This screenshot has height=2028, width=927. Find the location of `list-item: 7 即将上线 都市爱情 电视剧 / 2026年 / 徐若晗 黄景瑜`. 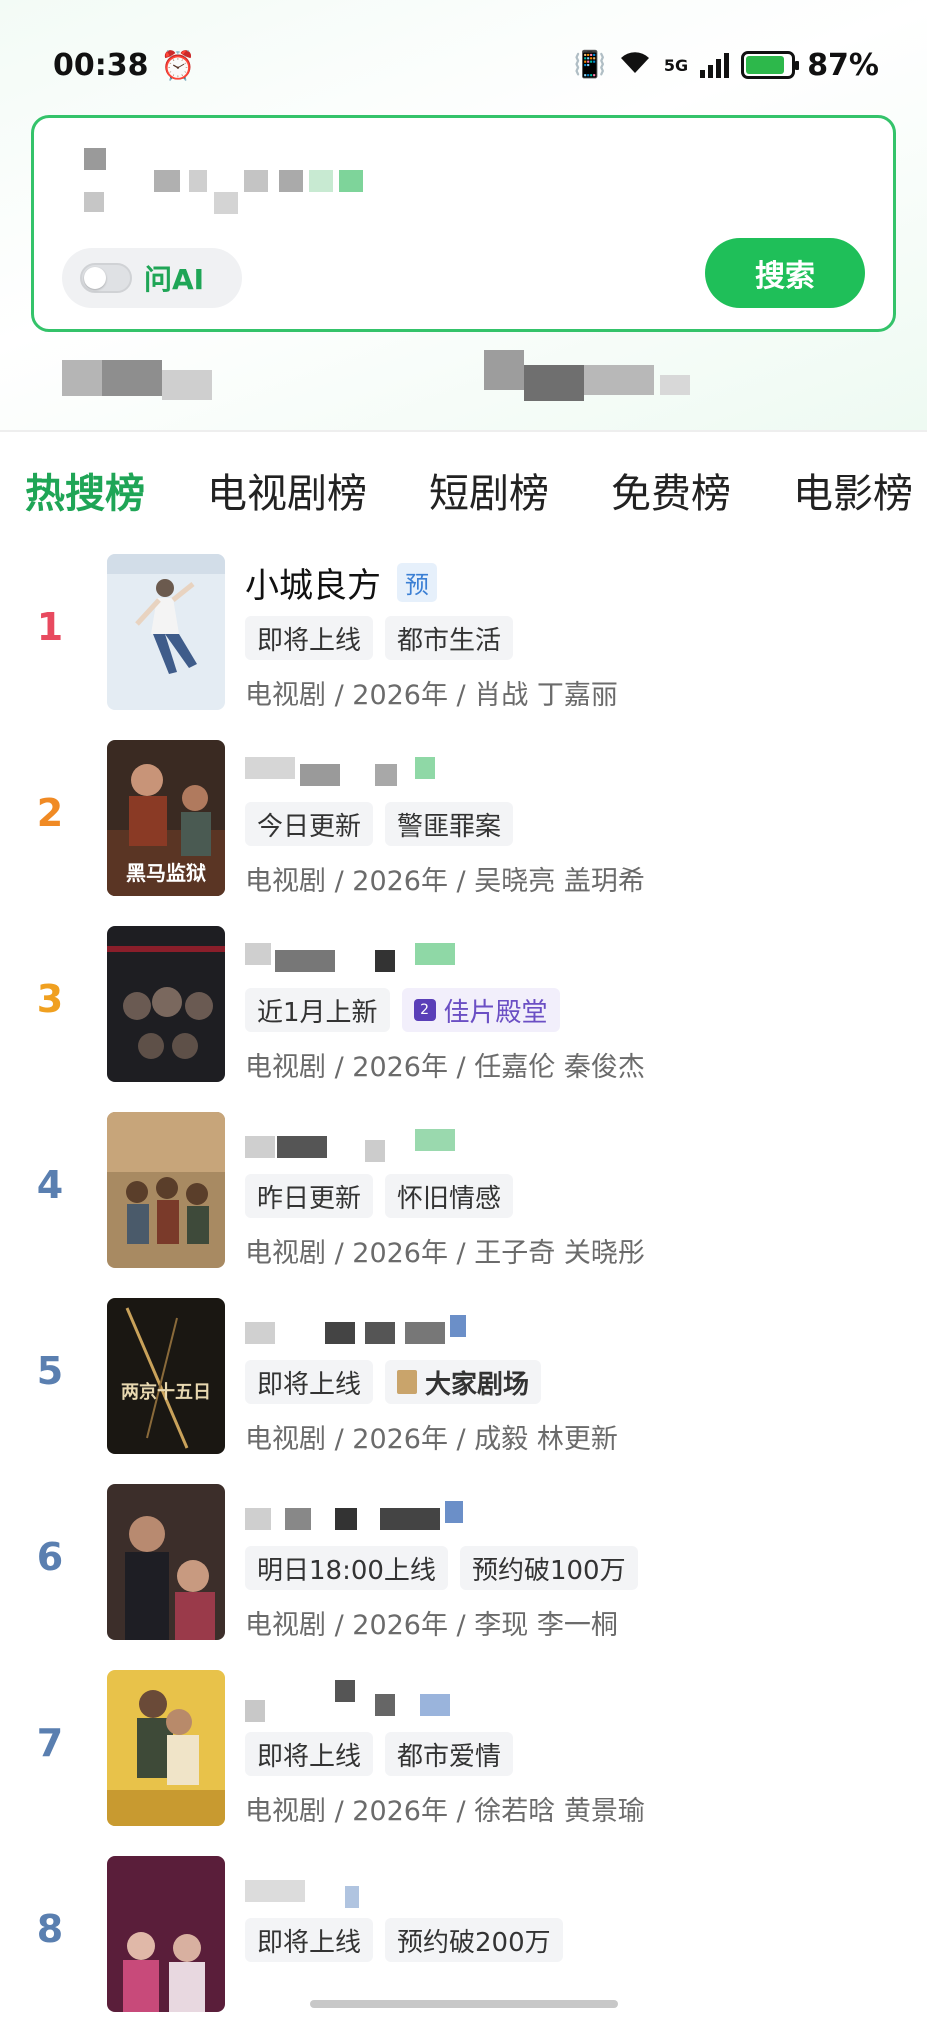

list-item: 7 即将上线 都市爱情 电视剧 / 2026年 / 徐若晗 黄景瑜 is located at coordinates (463, 1759).